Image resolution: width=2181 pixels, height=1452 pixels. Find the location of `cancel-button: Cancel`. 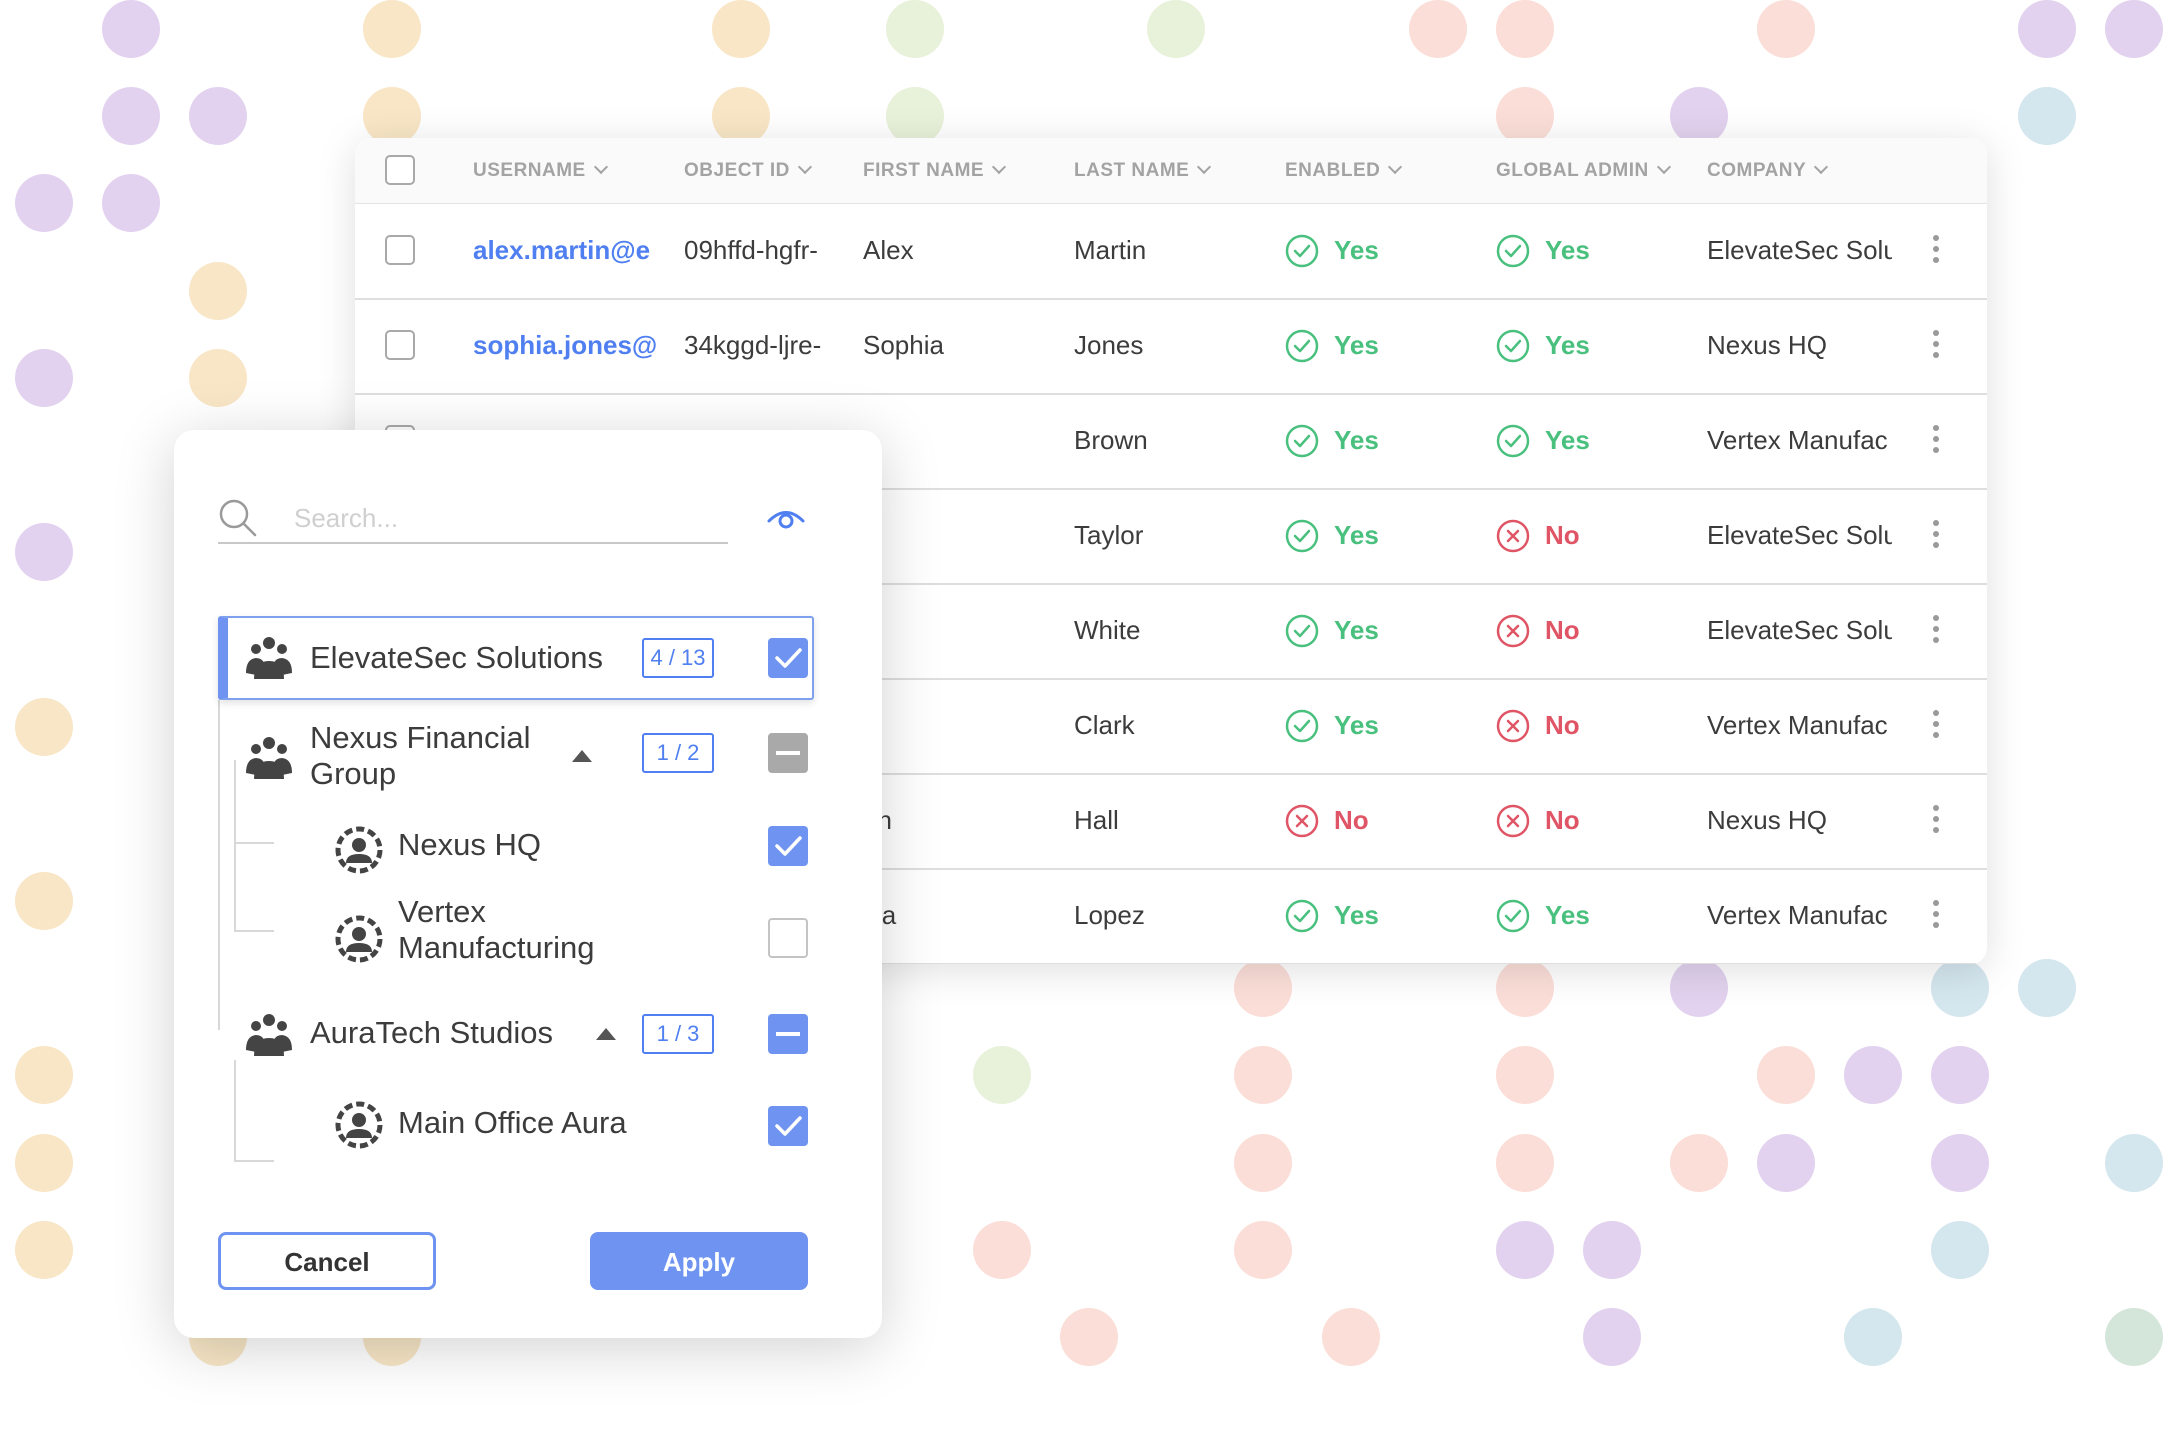

cancel-button: Cancel is located at coordinates (327, 1261).